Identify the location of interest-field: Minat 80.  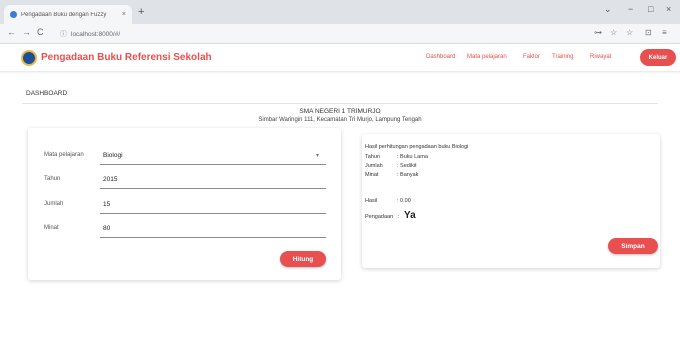
(185, 229).